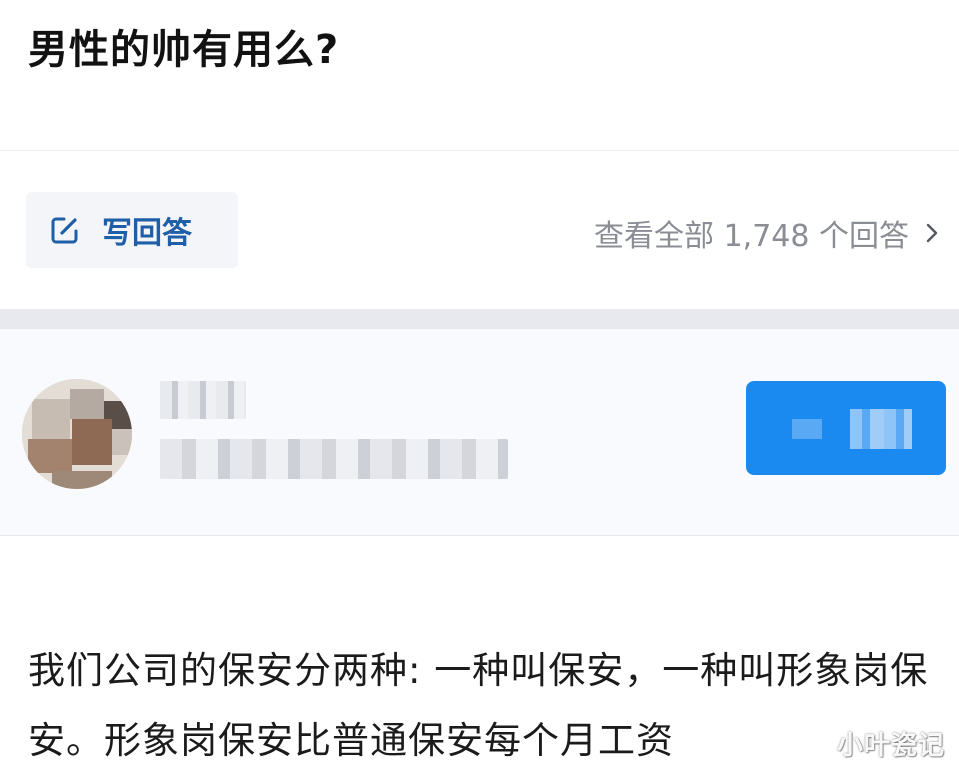 The width and height of the screenshot is (959, 776). I want to click on follow-button-label-blurred, so click(881, 429).